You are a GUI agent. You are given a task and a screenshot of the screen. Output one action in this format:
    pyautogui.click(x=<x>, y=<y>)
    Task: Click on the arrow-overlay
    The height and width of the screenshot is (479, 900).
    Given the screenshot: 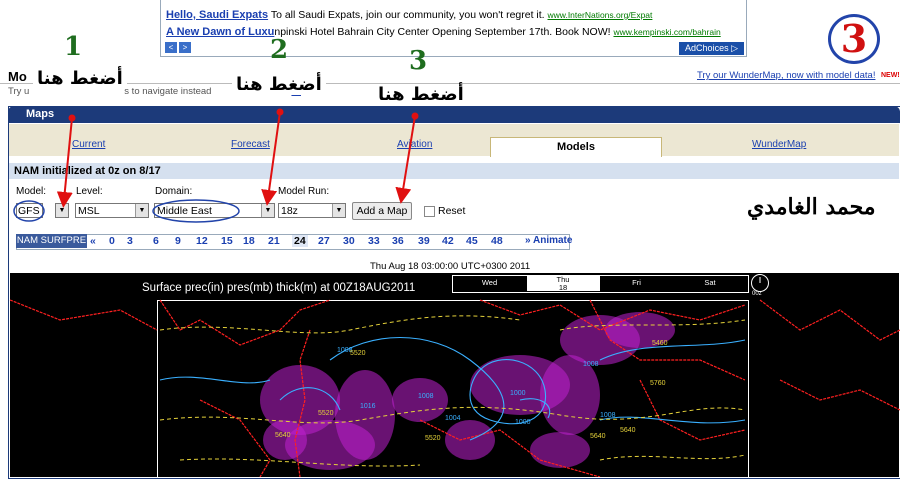 What is the action you would take?
    pyautogui.click(x=237, y=158)
    